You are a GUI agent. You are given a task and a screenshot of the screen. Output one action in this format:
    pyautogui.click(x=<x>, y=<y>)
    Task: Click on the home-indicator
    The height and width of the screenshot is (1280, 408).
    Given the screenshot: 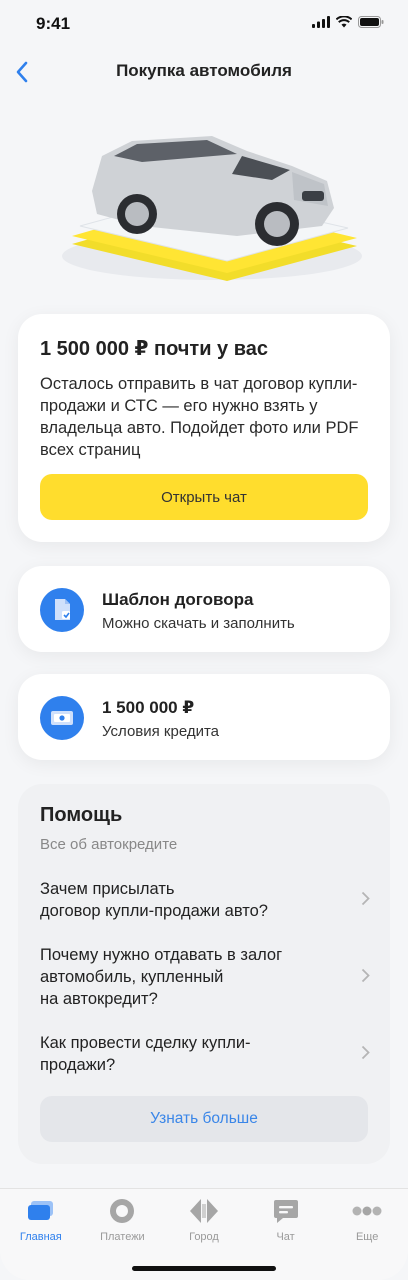 What is the action you would take?
    pyautogui.click(x=204, y=1268)
    